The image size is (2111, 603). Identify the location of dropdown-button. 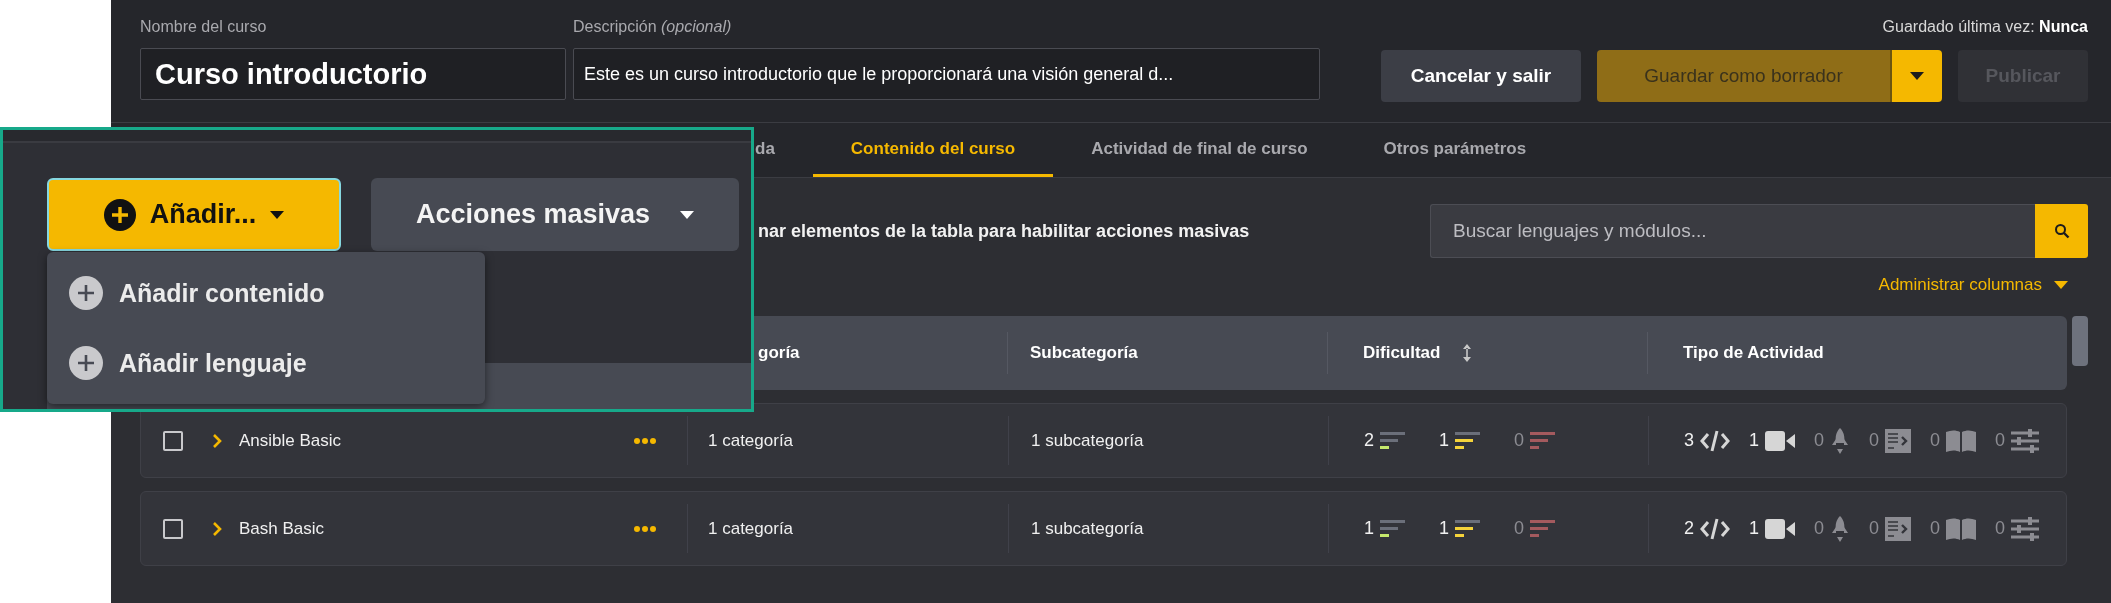
(1916, 76).